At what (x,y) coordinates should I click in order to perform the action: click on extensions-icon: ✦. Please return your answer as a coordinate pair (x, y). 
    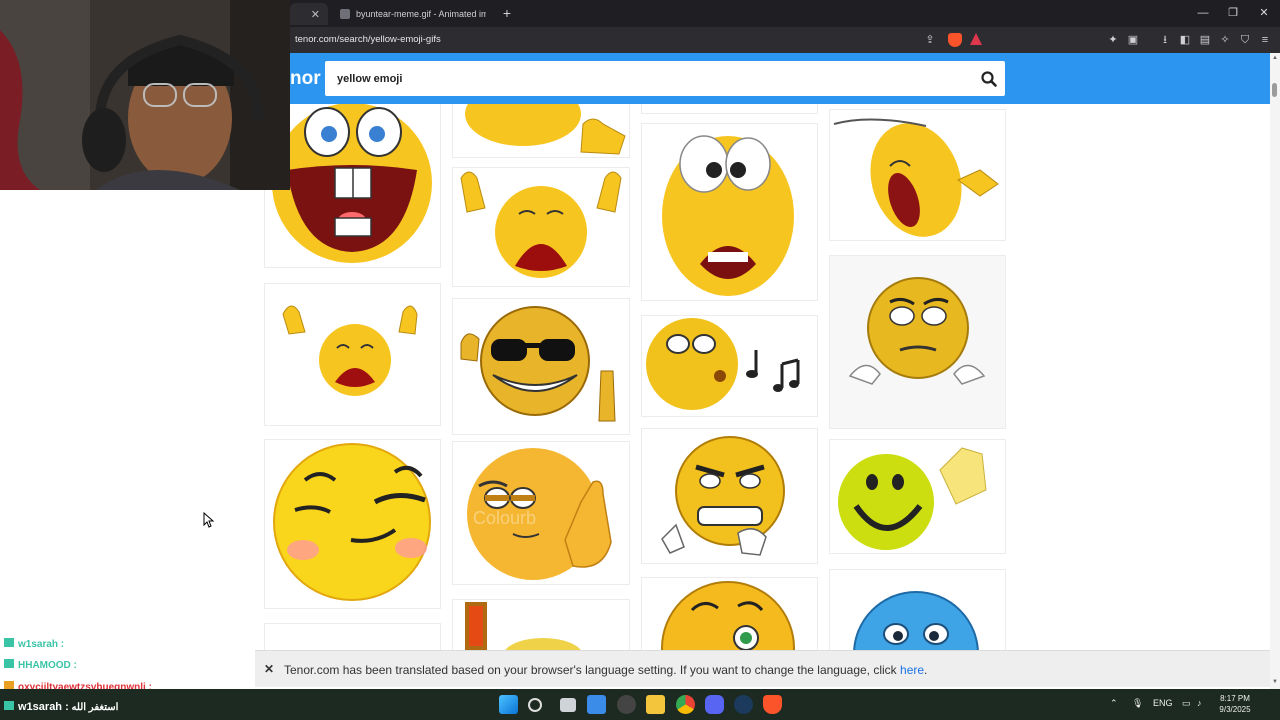
    Looking at the image, I should click on (1113, 40).